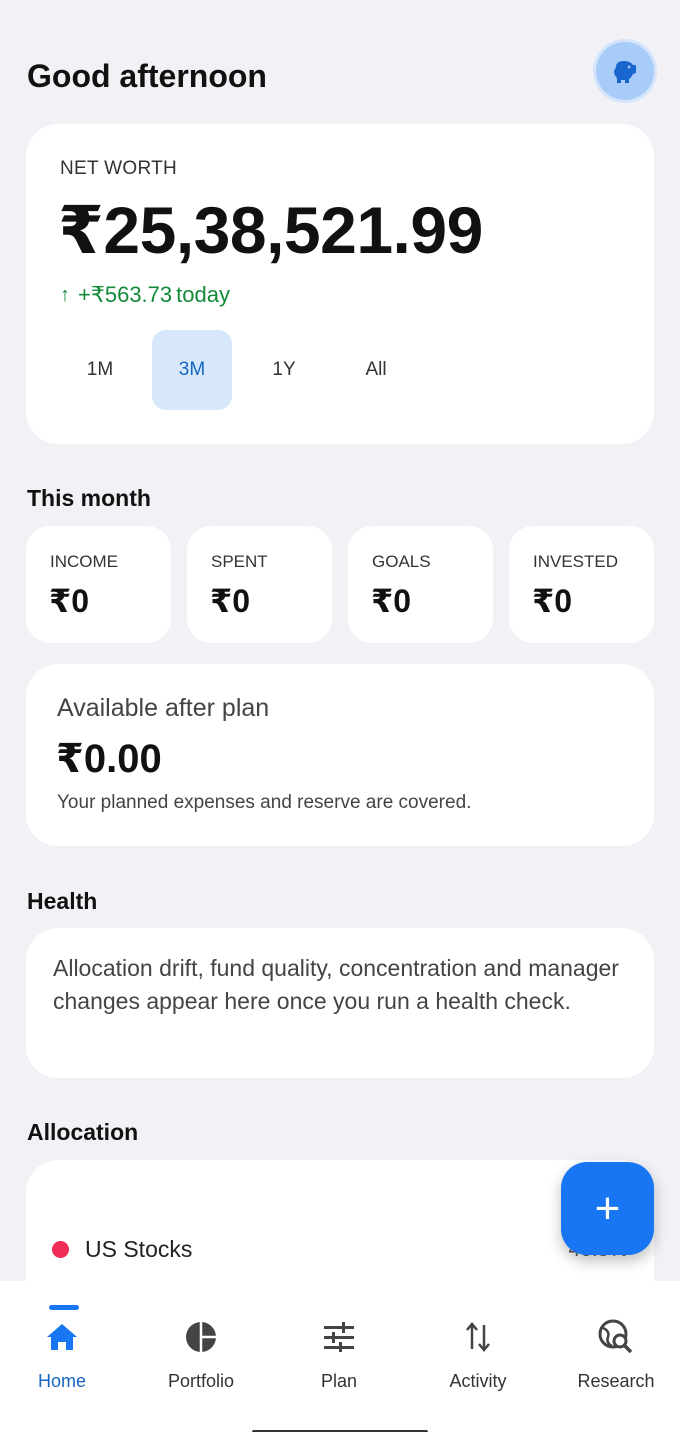 This screenshot has width=680, height=1432. Describe the element at coordinates (478, 1337) in the screenshot. I see `swap-vertical-icon` at that location.